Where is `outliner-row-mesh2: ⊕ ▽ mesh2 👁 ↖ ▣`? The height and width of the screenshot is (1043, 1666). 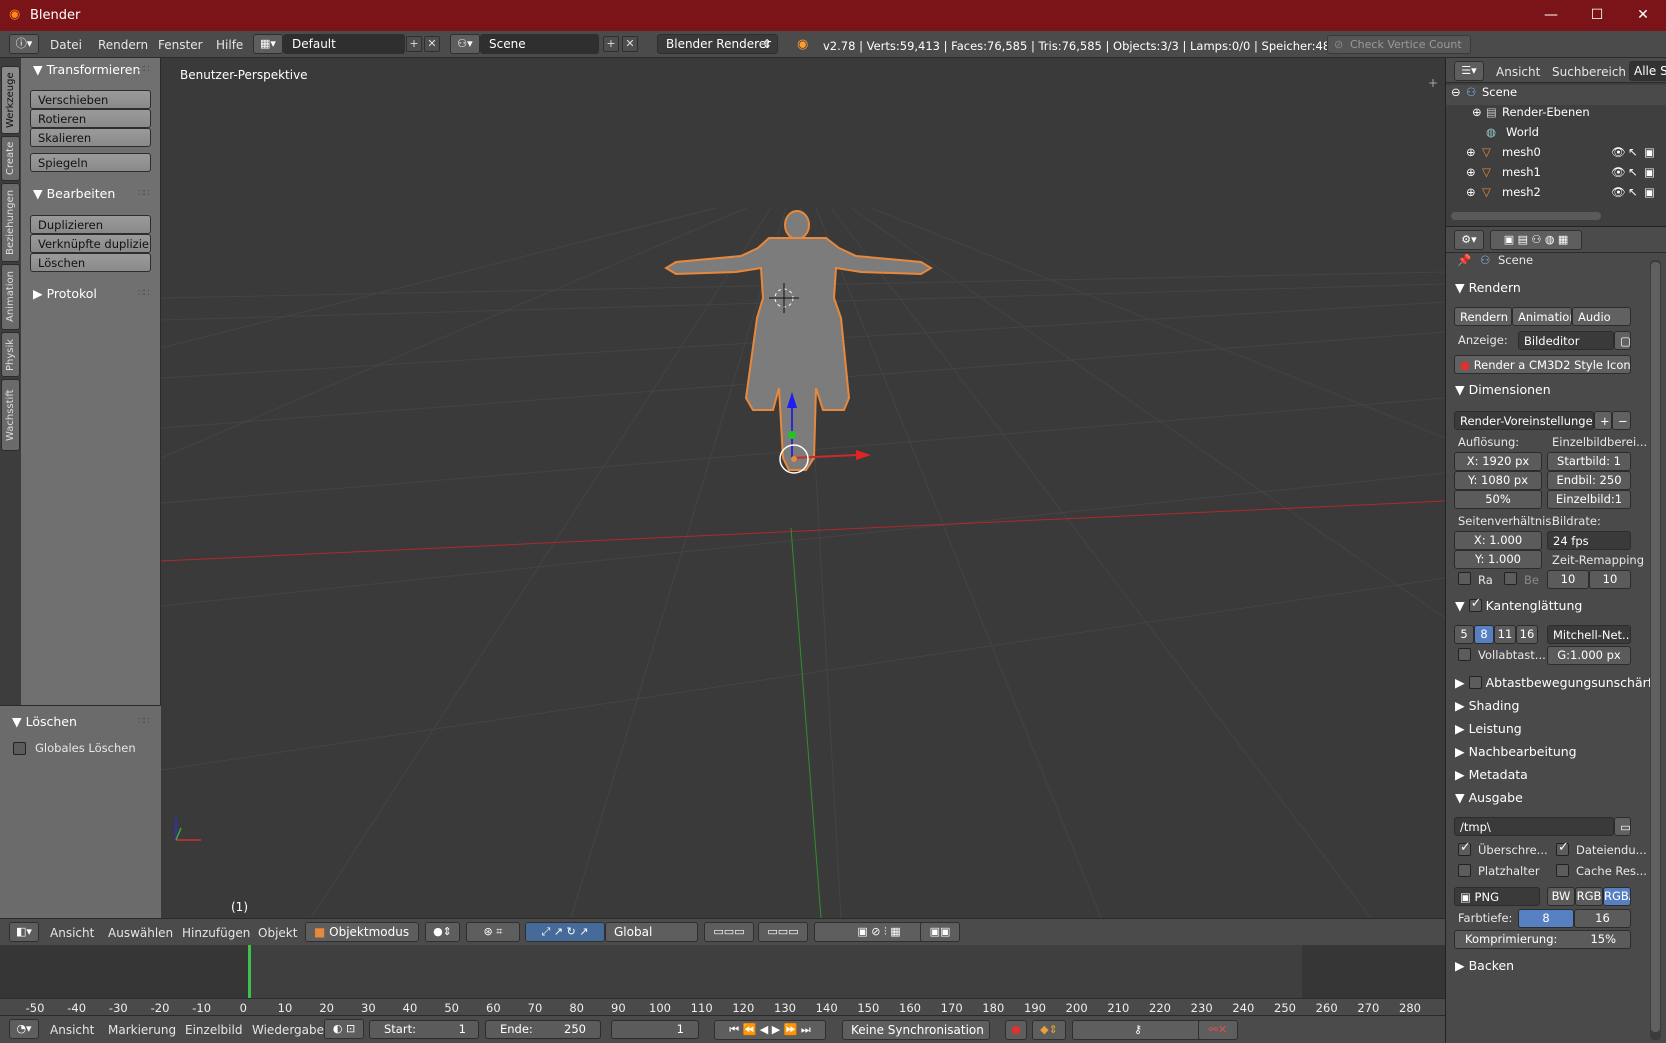
outliner-row-mesh2: ⊕ ▽ mesh2 👁 ↖ ▣ is located at coordinates (1556, 195).